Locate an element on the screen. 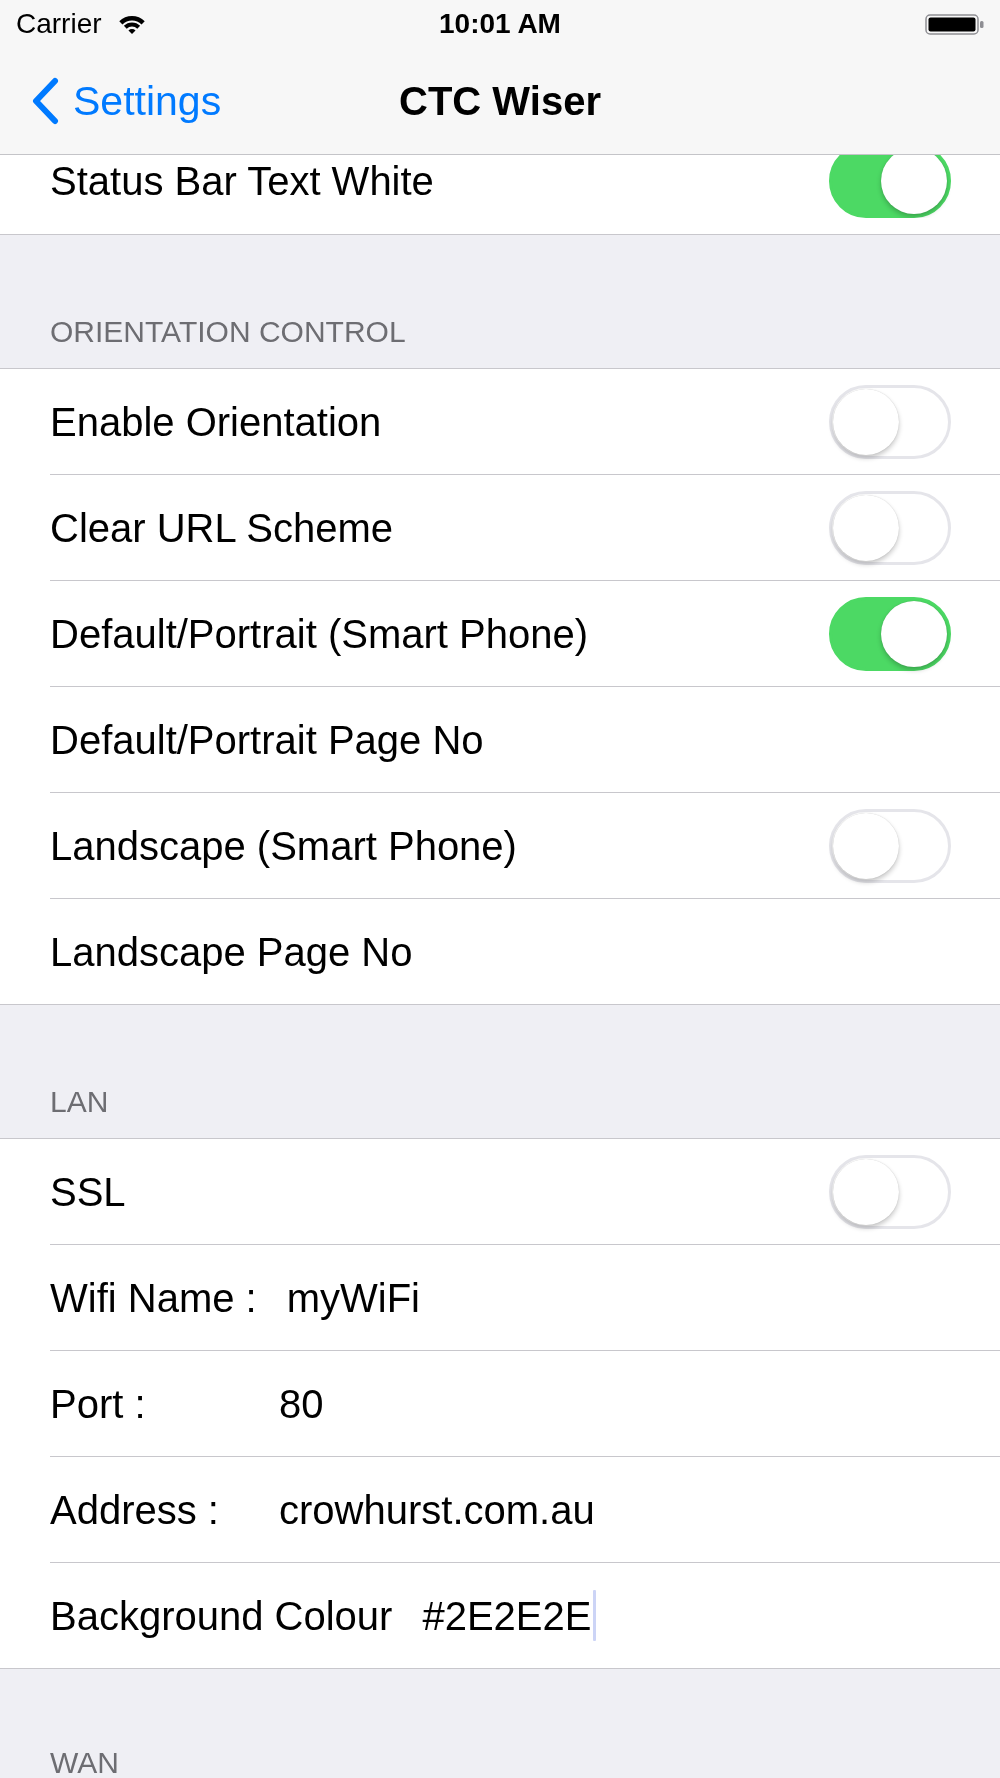 The width and height of the screenshot is (1000, 1778). toggle-switch is located at coordinates (890, 186).